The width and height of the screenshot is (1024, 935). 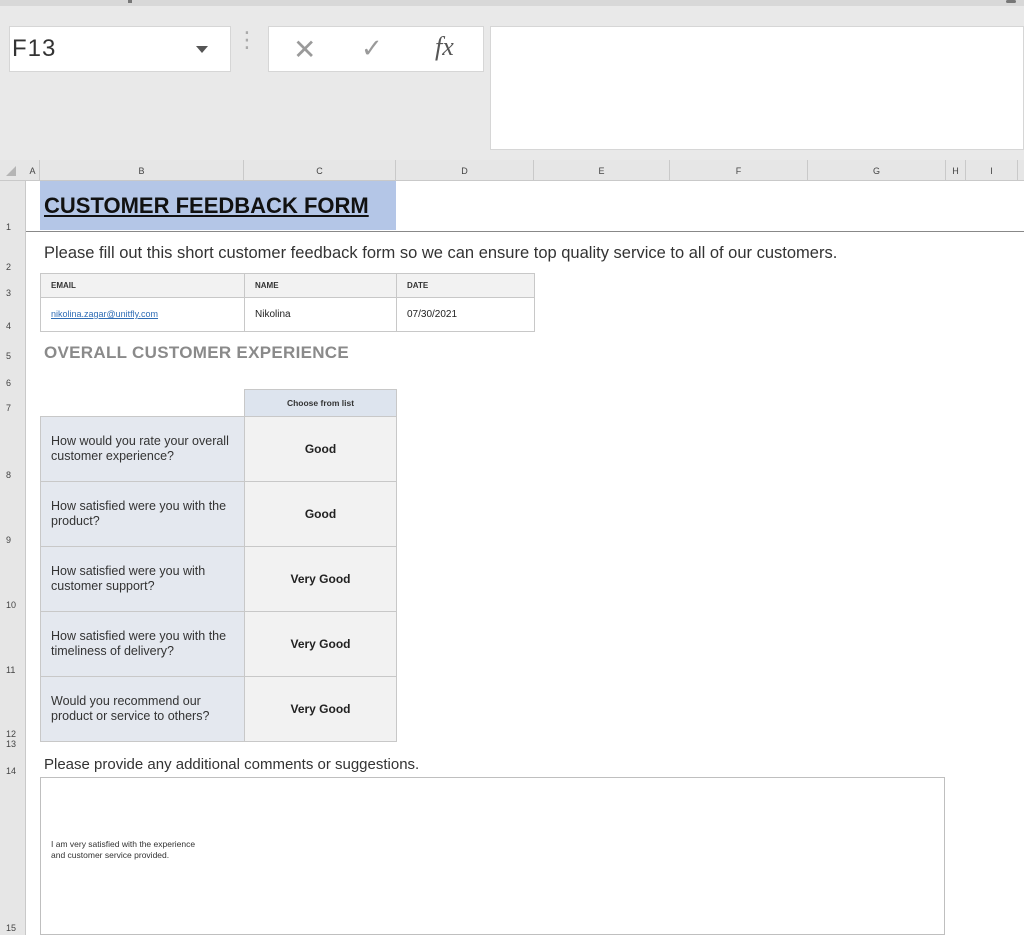 I want to click on row-header-11: 11, so click(x=12, y=670).